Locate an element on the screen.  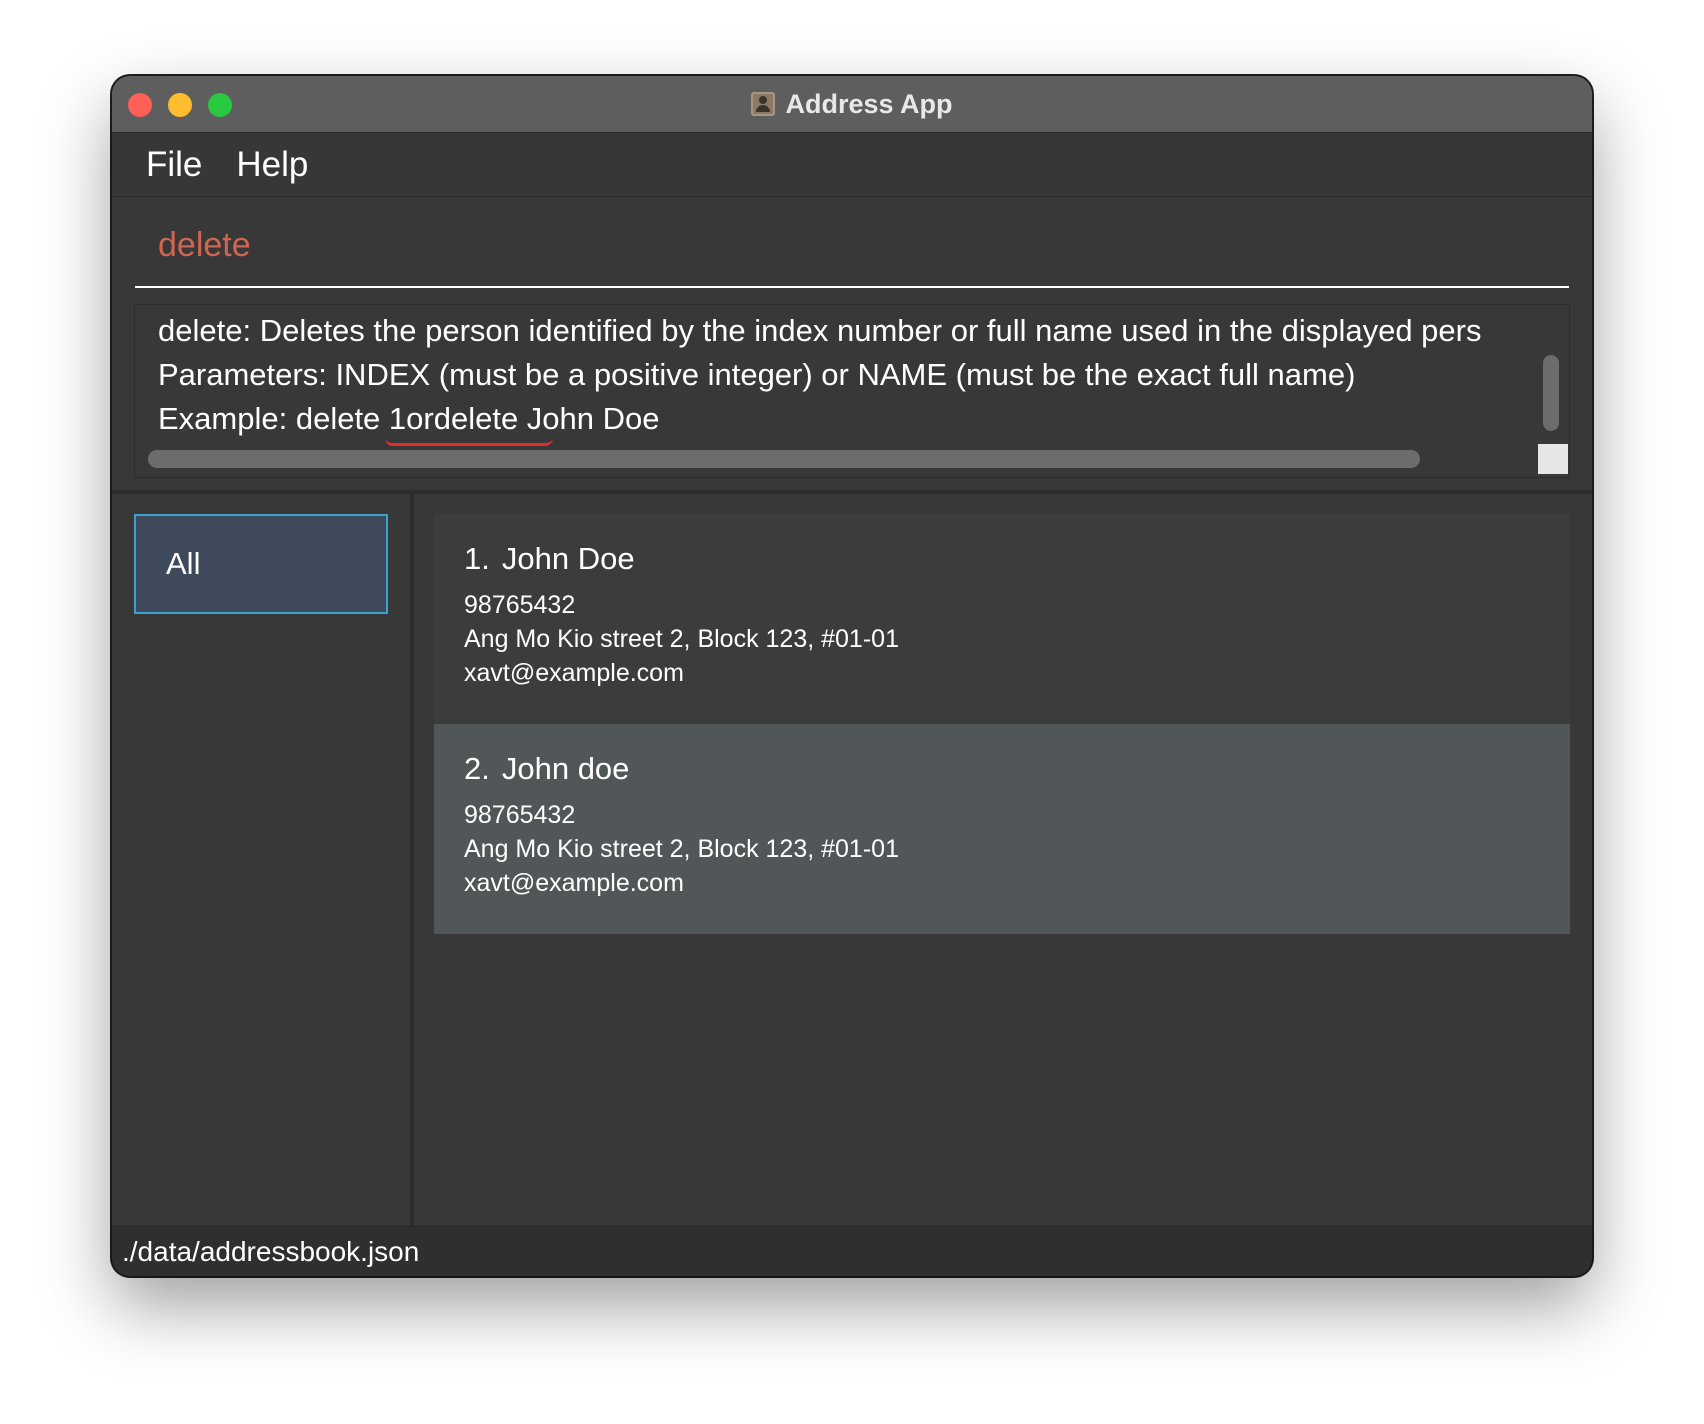
status-bar: ./data/addressbook.json is located at coordinates (852, 1251).